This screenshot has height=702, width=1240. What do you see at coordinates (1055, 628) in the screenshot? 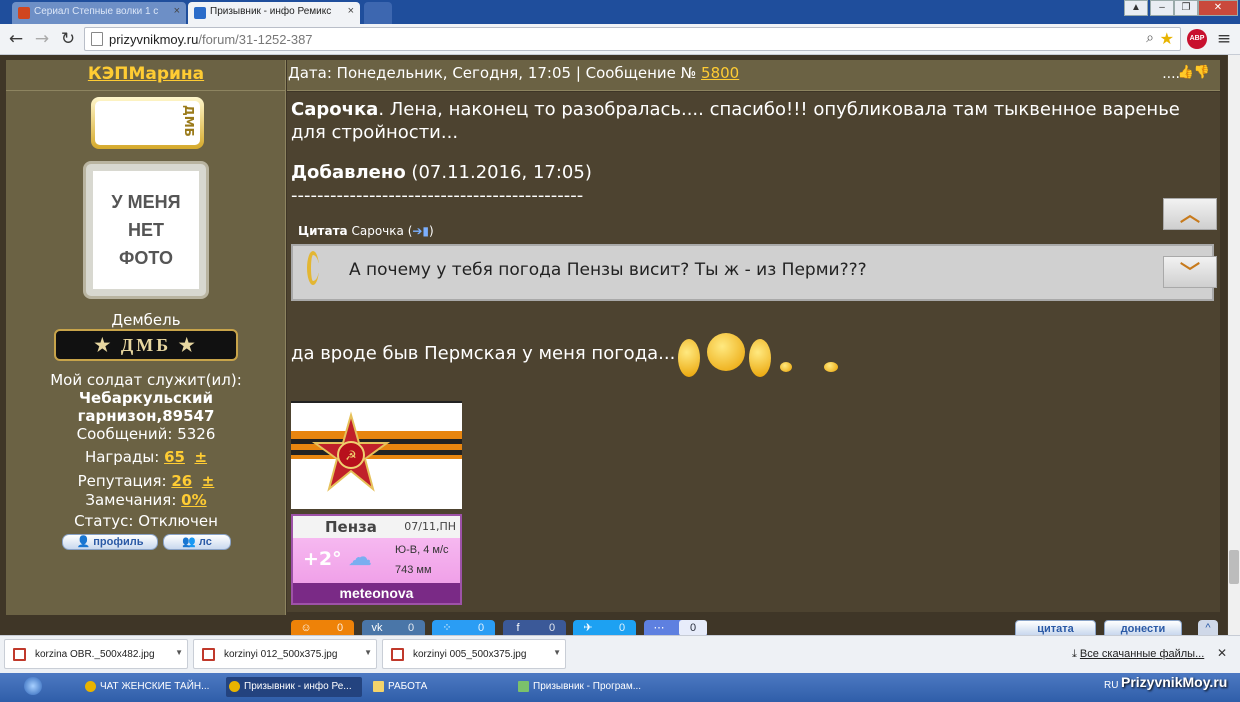
I see `quote-button: цитата` at bounding box center [1055, 628].